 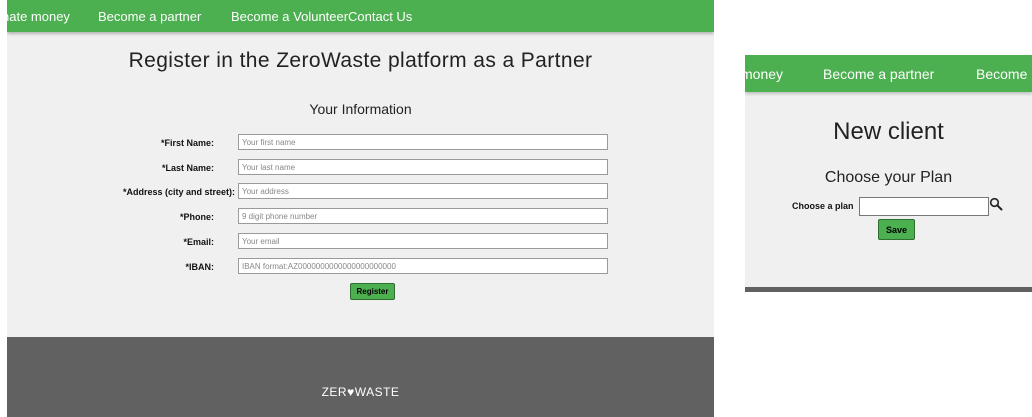 I want to click on plan-input, so click(x=924, y=206).